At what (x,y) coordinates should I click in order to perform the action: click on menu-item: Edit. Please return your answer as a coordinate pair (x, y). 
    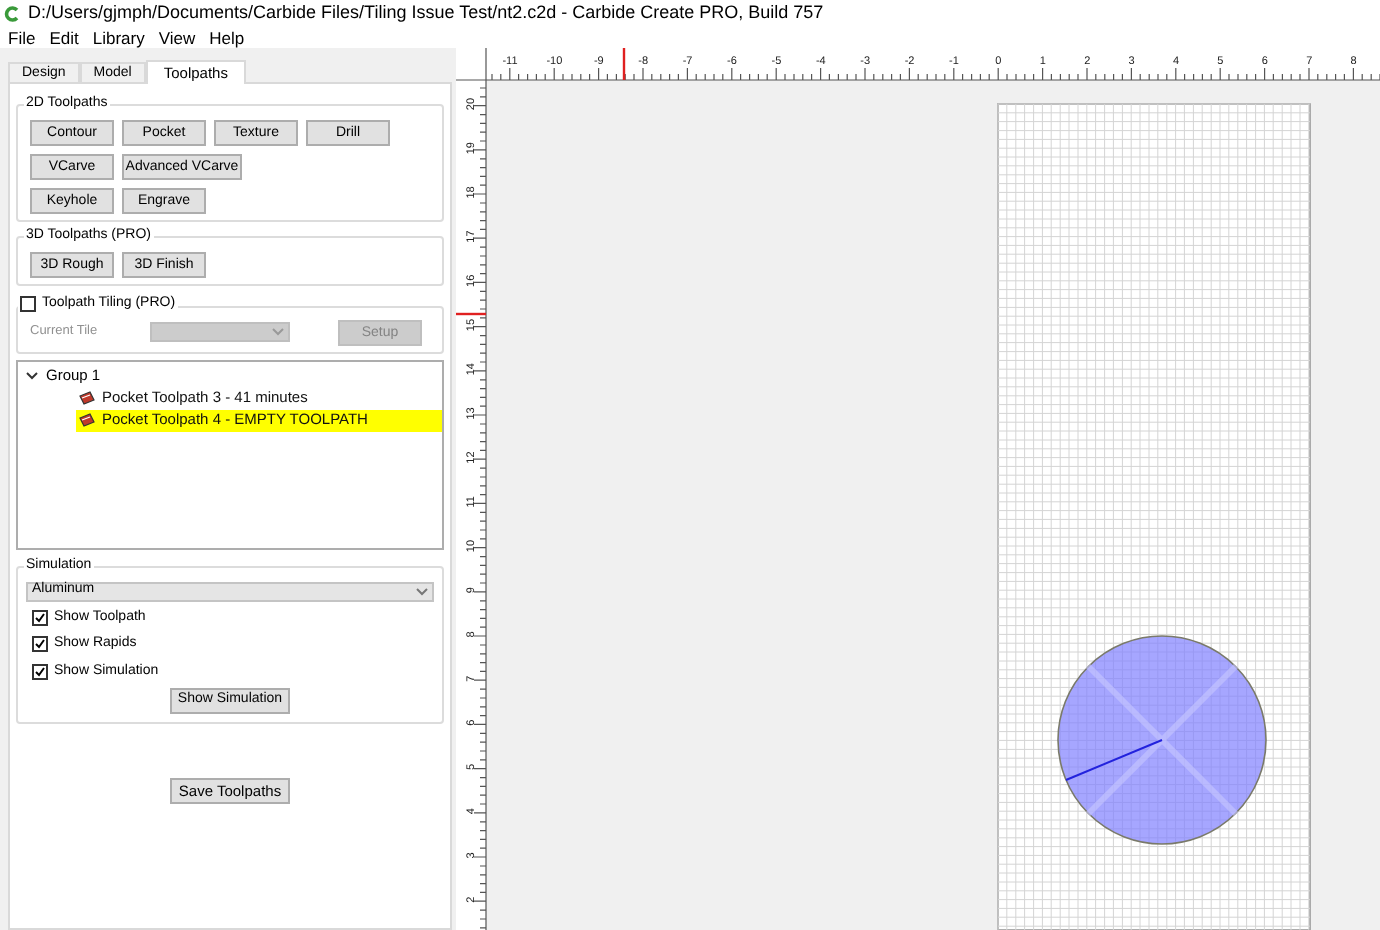
    Looking at the image, I should click on (64, 38).